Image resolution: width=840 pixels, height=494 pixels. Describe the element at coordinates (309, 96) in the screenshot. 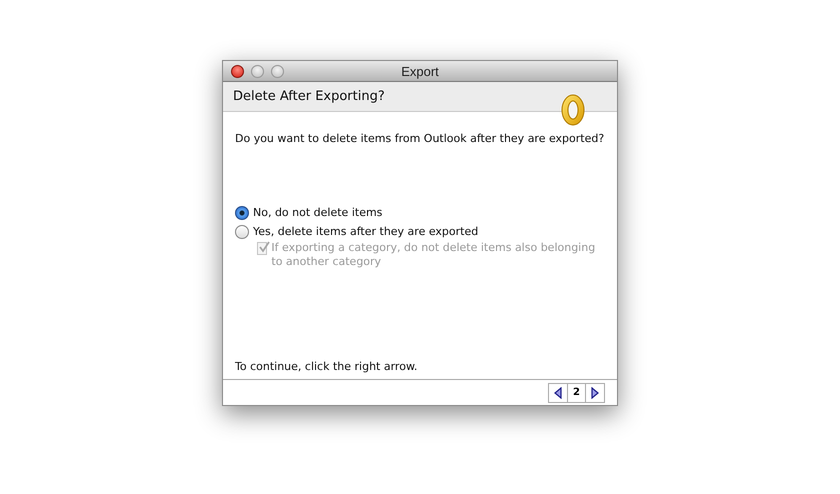

I see `page-heading: Delete After Exporting?` at that location.